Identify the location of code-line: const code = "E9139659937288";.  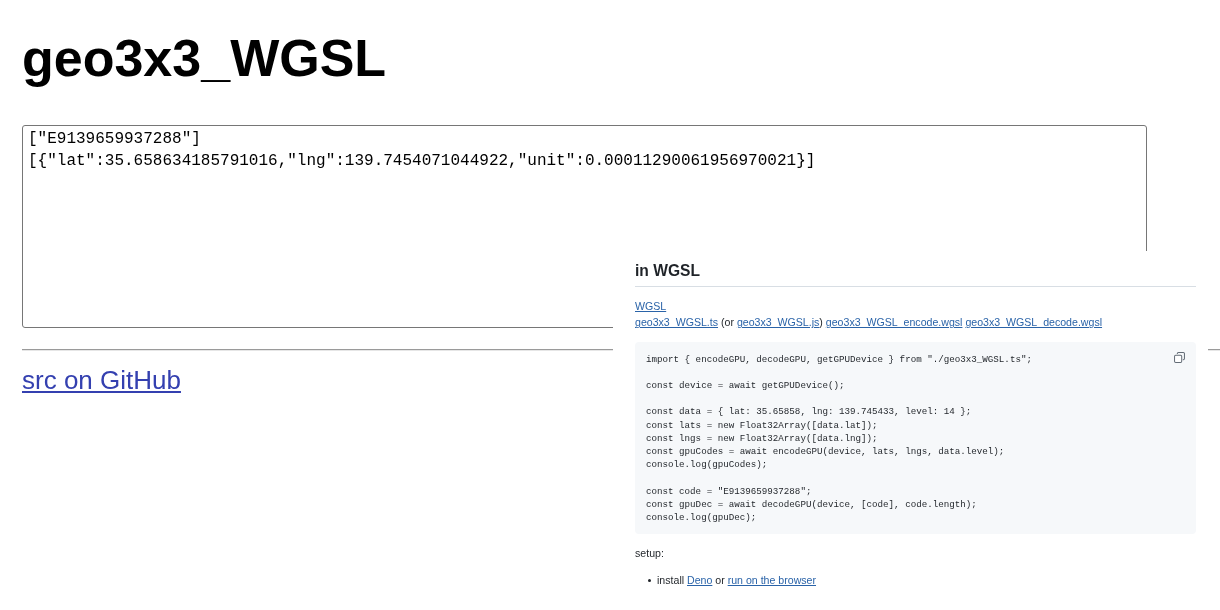
(729, 491).